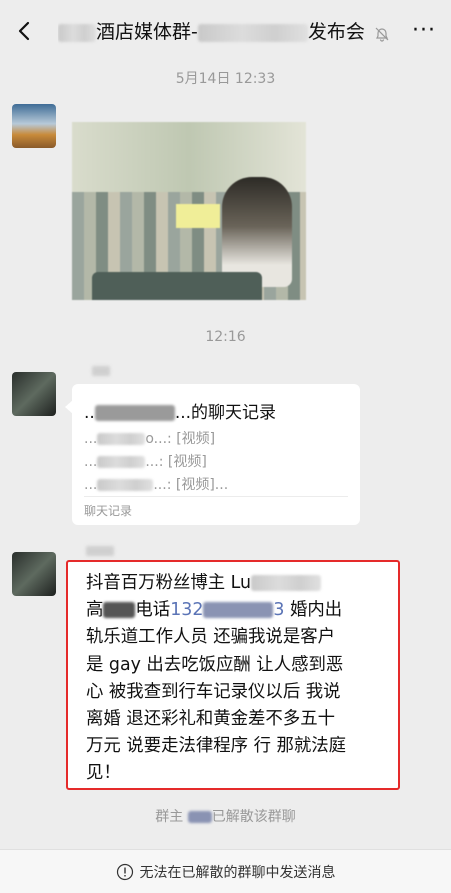 The width and height of the screenshot is (451, 893). I want to click on system-notice: 群主 已解散该群聊, so click(225, 817).